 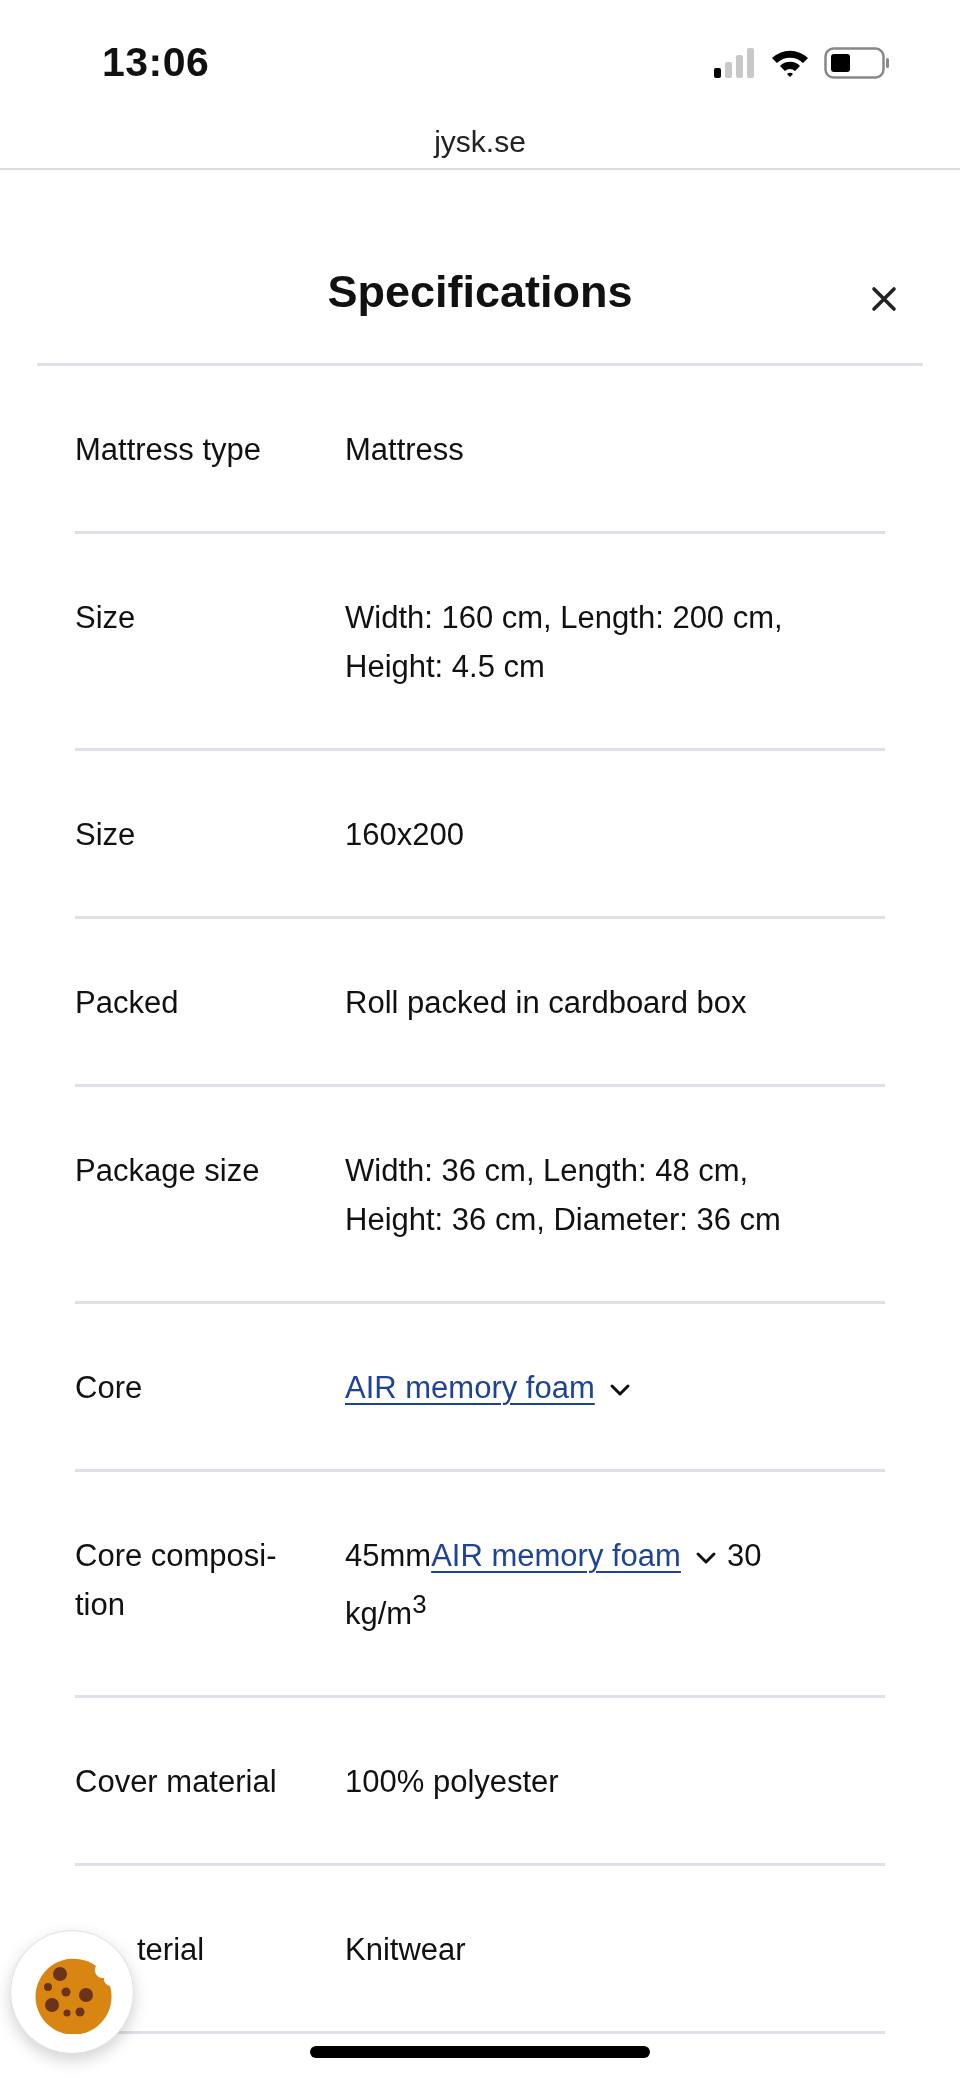 I want to click on spec-value: 160x200, so click(x=405, y=835).